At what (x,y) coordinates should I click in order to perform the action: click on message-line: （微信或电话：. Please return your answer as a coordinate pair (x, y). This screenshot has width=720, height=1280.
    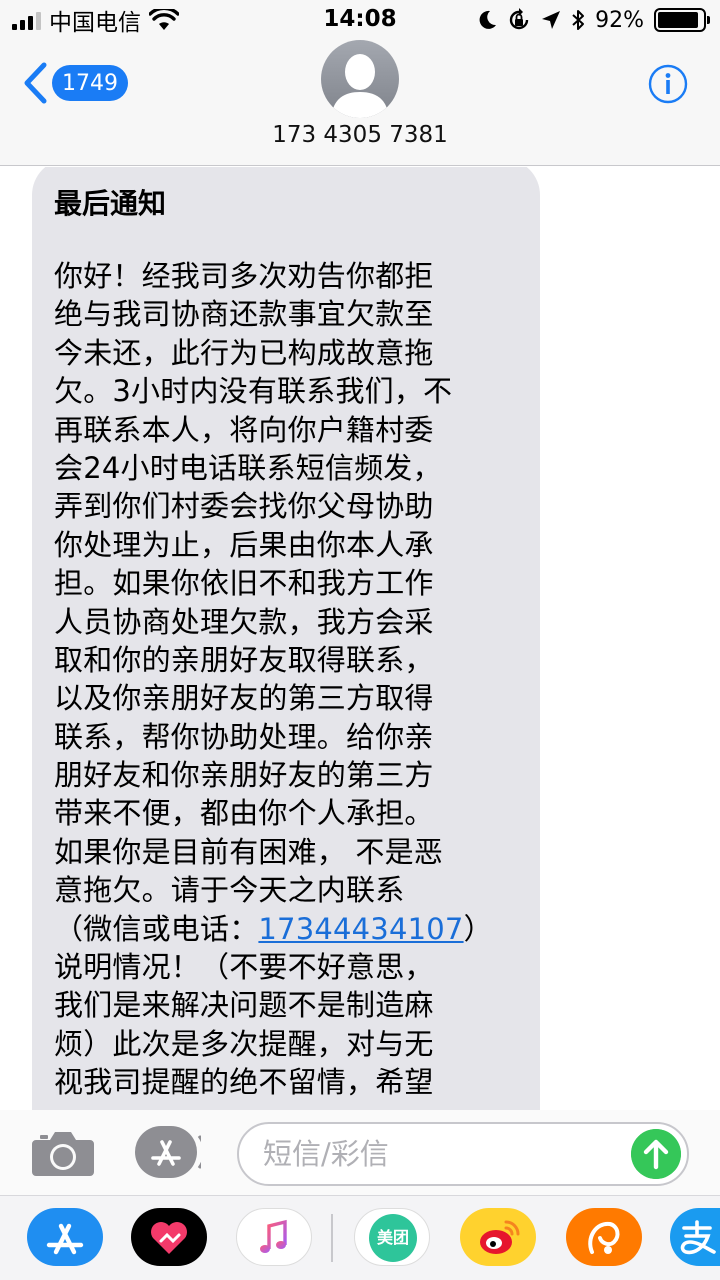
    Looking at the image, I should click on (156, 928).